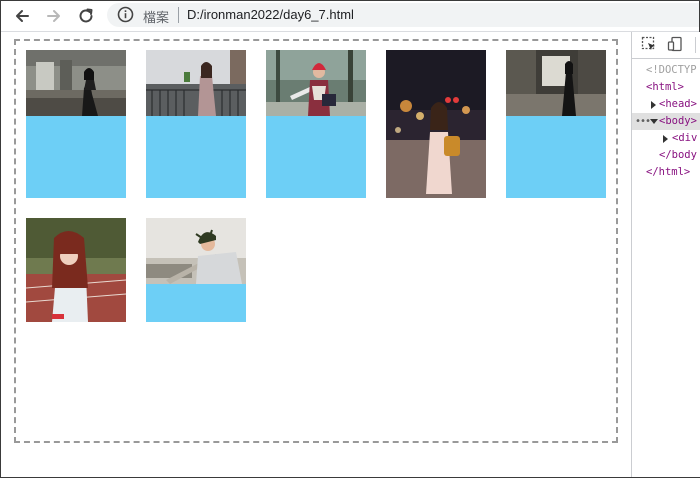  Describe the element at coordinates (666, 104) in the screenshot. I see `dom-node-head: <head>` at that location.